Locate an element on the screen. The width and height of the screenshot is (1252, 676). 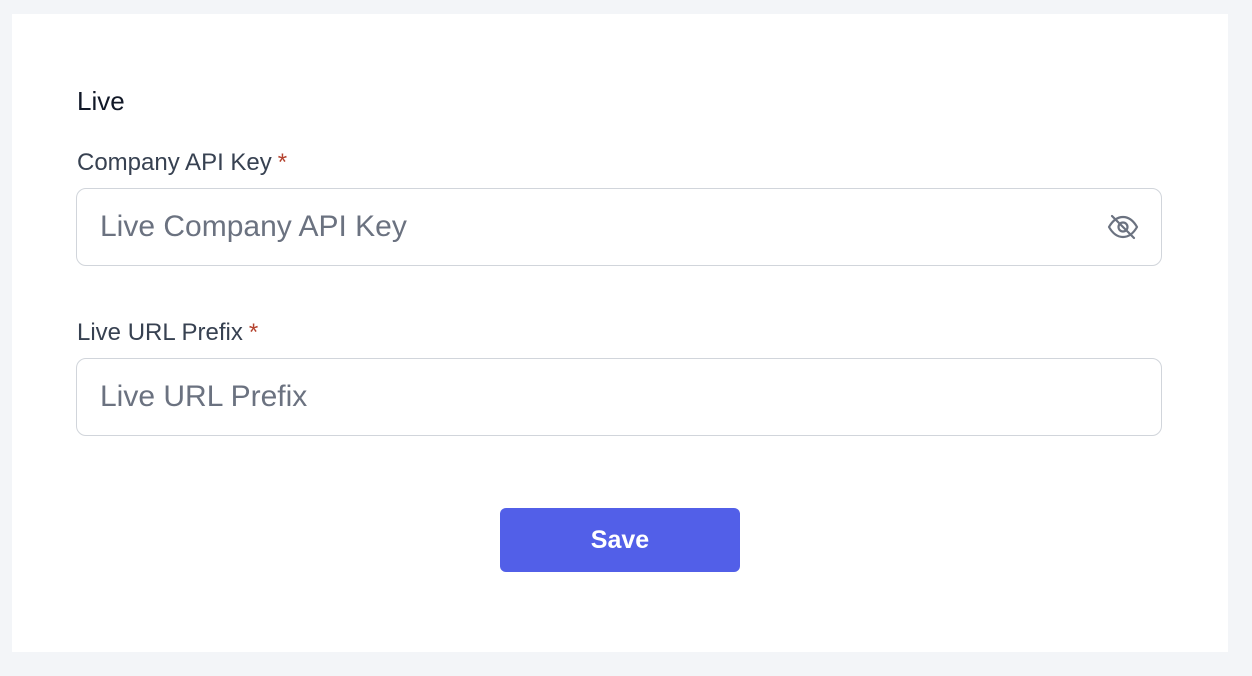
url-prefix-field is located at coordinates (619, 397).